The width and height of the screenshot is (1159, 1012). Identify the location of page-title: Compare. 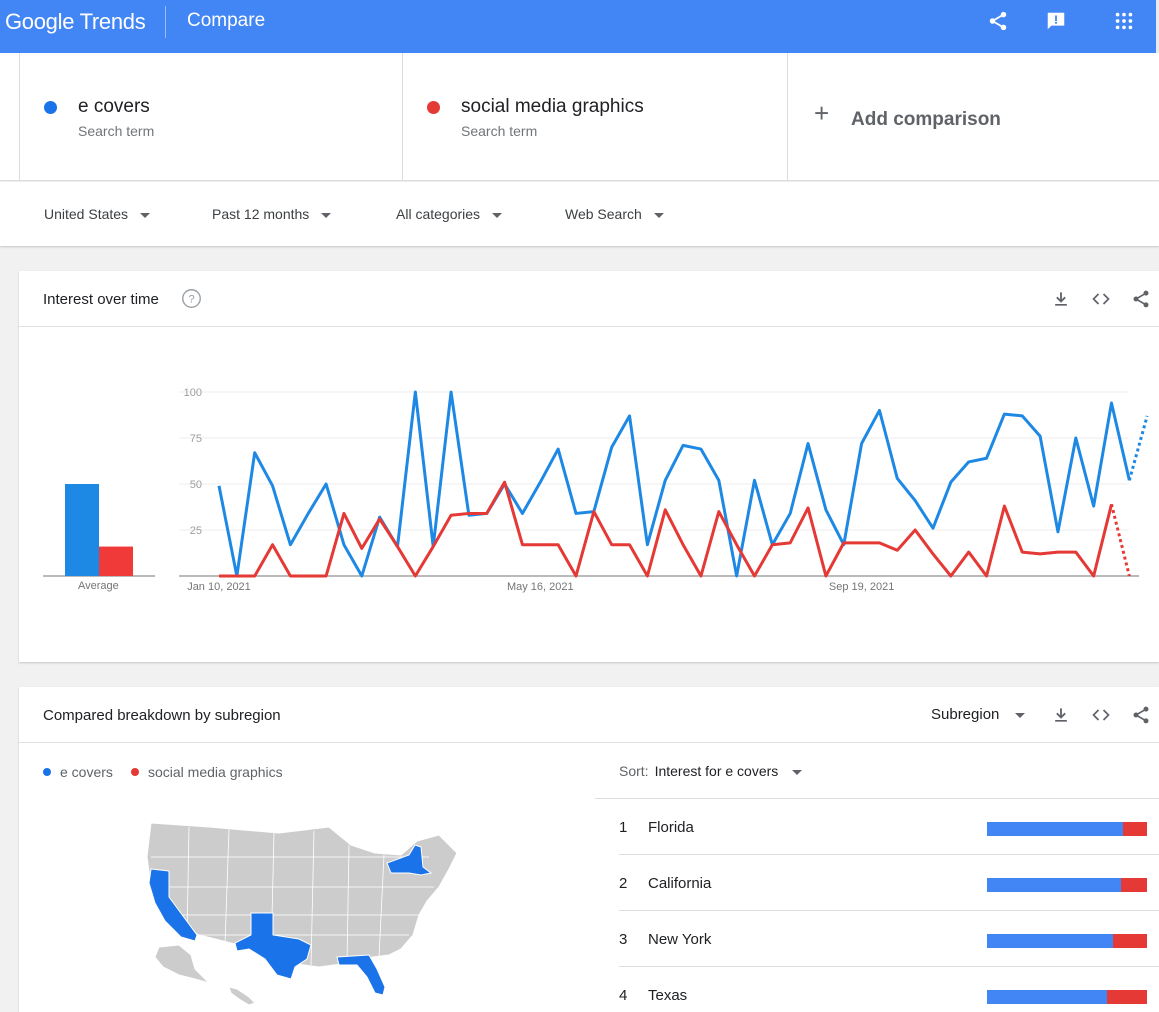
(226, 20).